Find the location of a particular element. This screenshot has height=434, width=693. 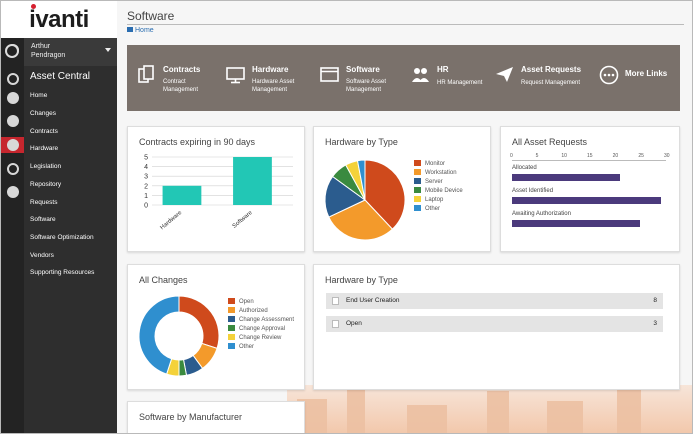

x-tick-label: 10 is located at coordinates (564, 156).